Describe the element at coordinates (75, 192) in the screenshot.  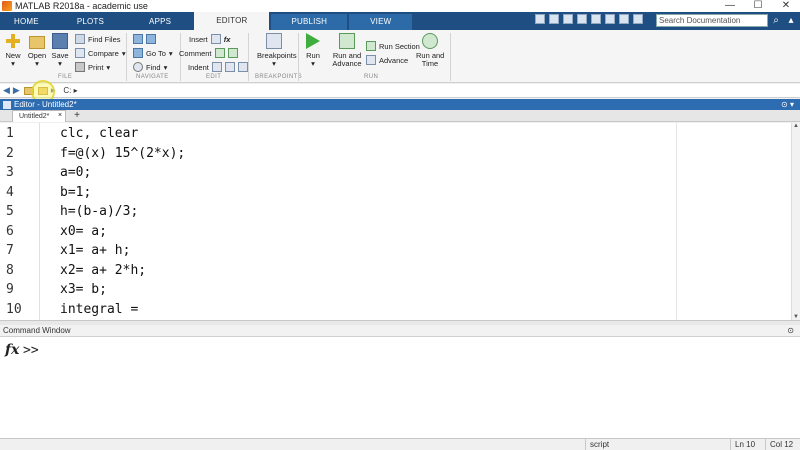
I see `code-line: b=1;` at that location.